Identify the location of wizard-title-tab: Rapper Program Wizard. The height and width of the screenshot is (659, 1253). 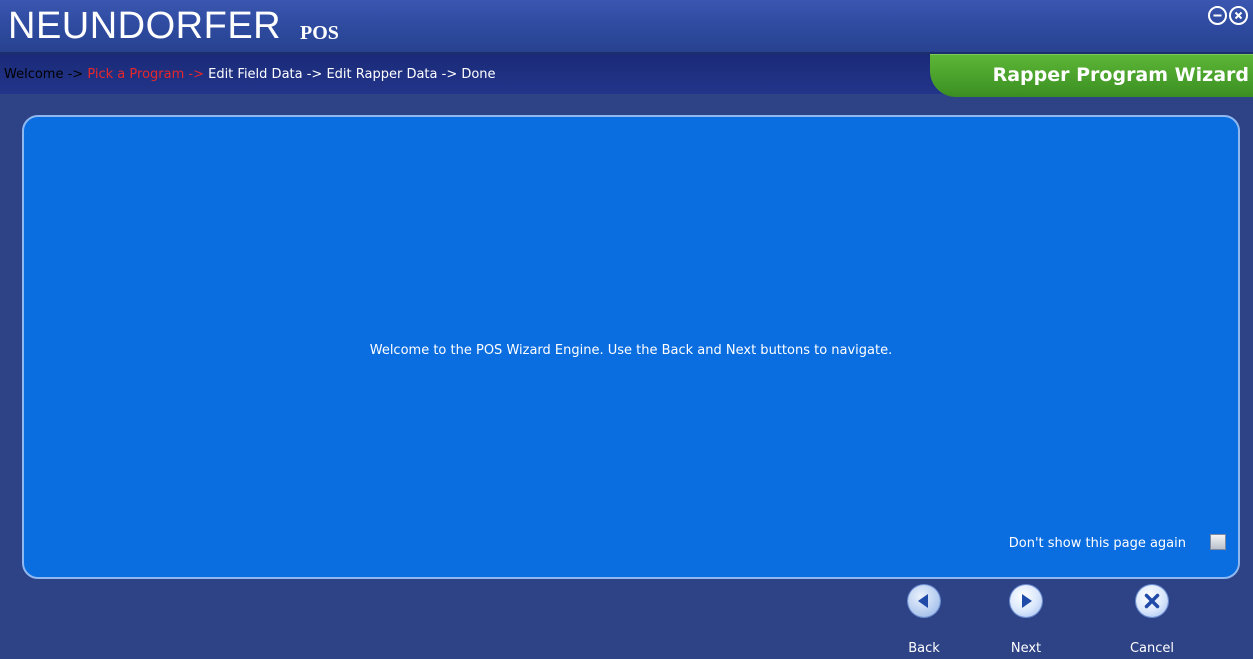
(1091, 75).